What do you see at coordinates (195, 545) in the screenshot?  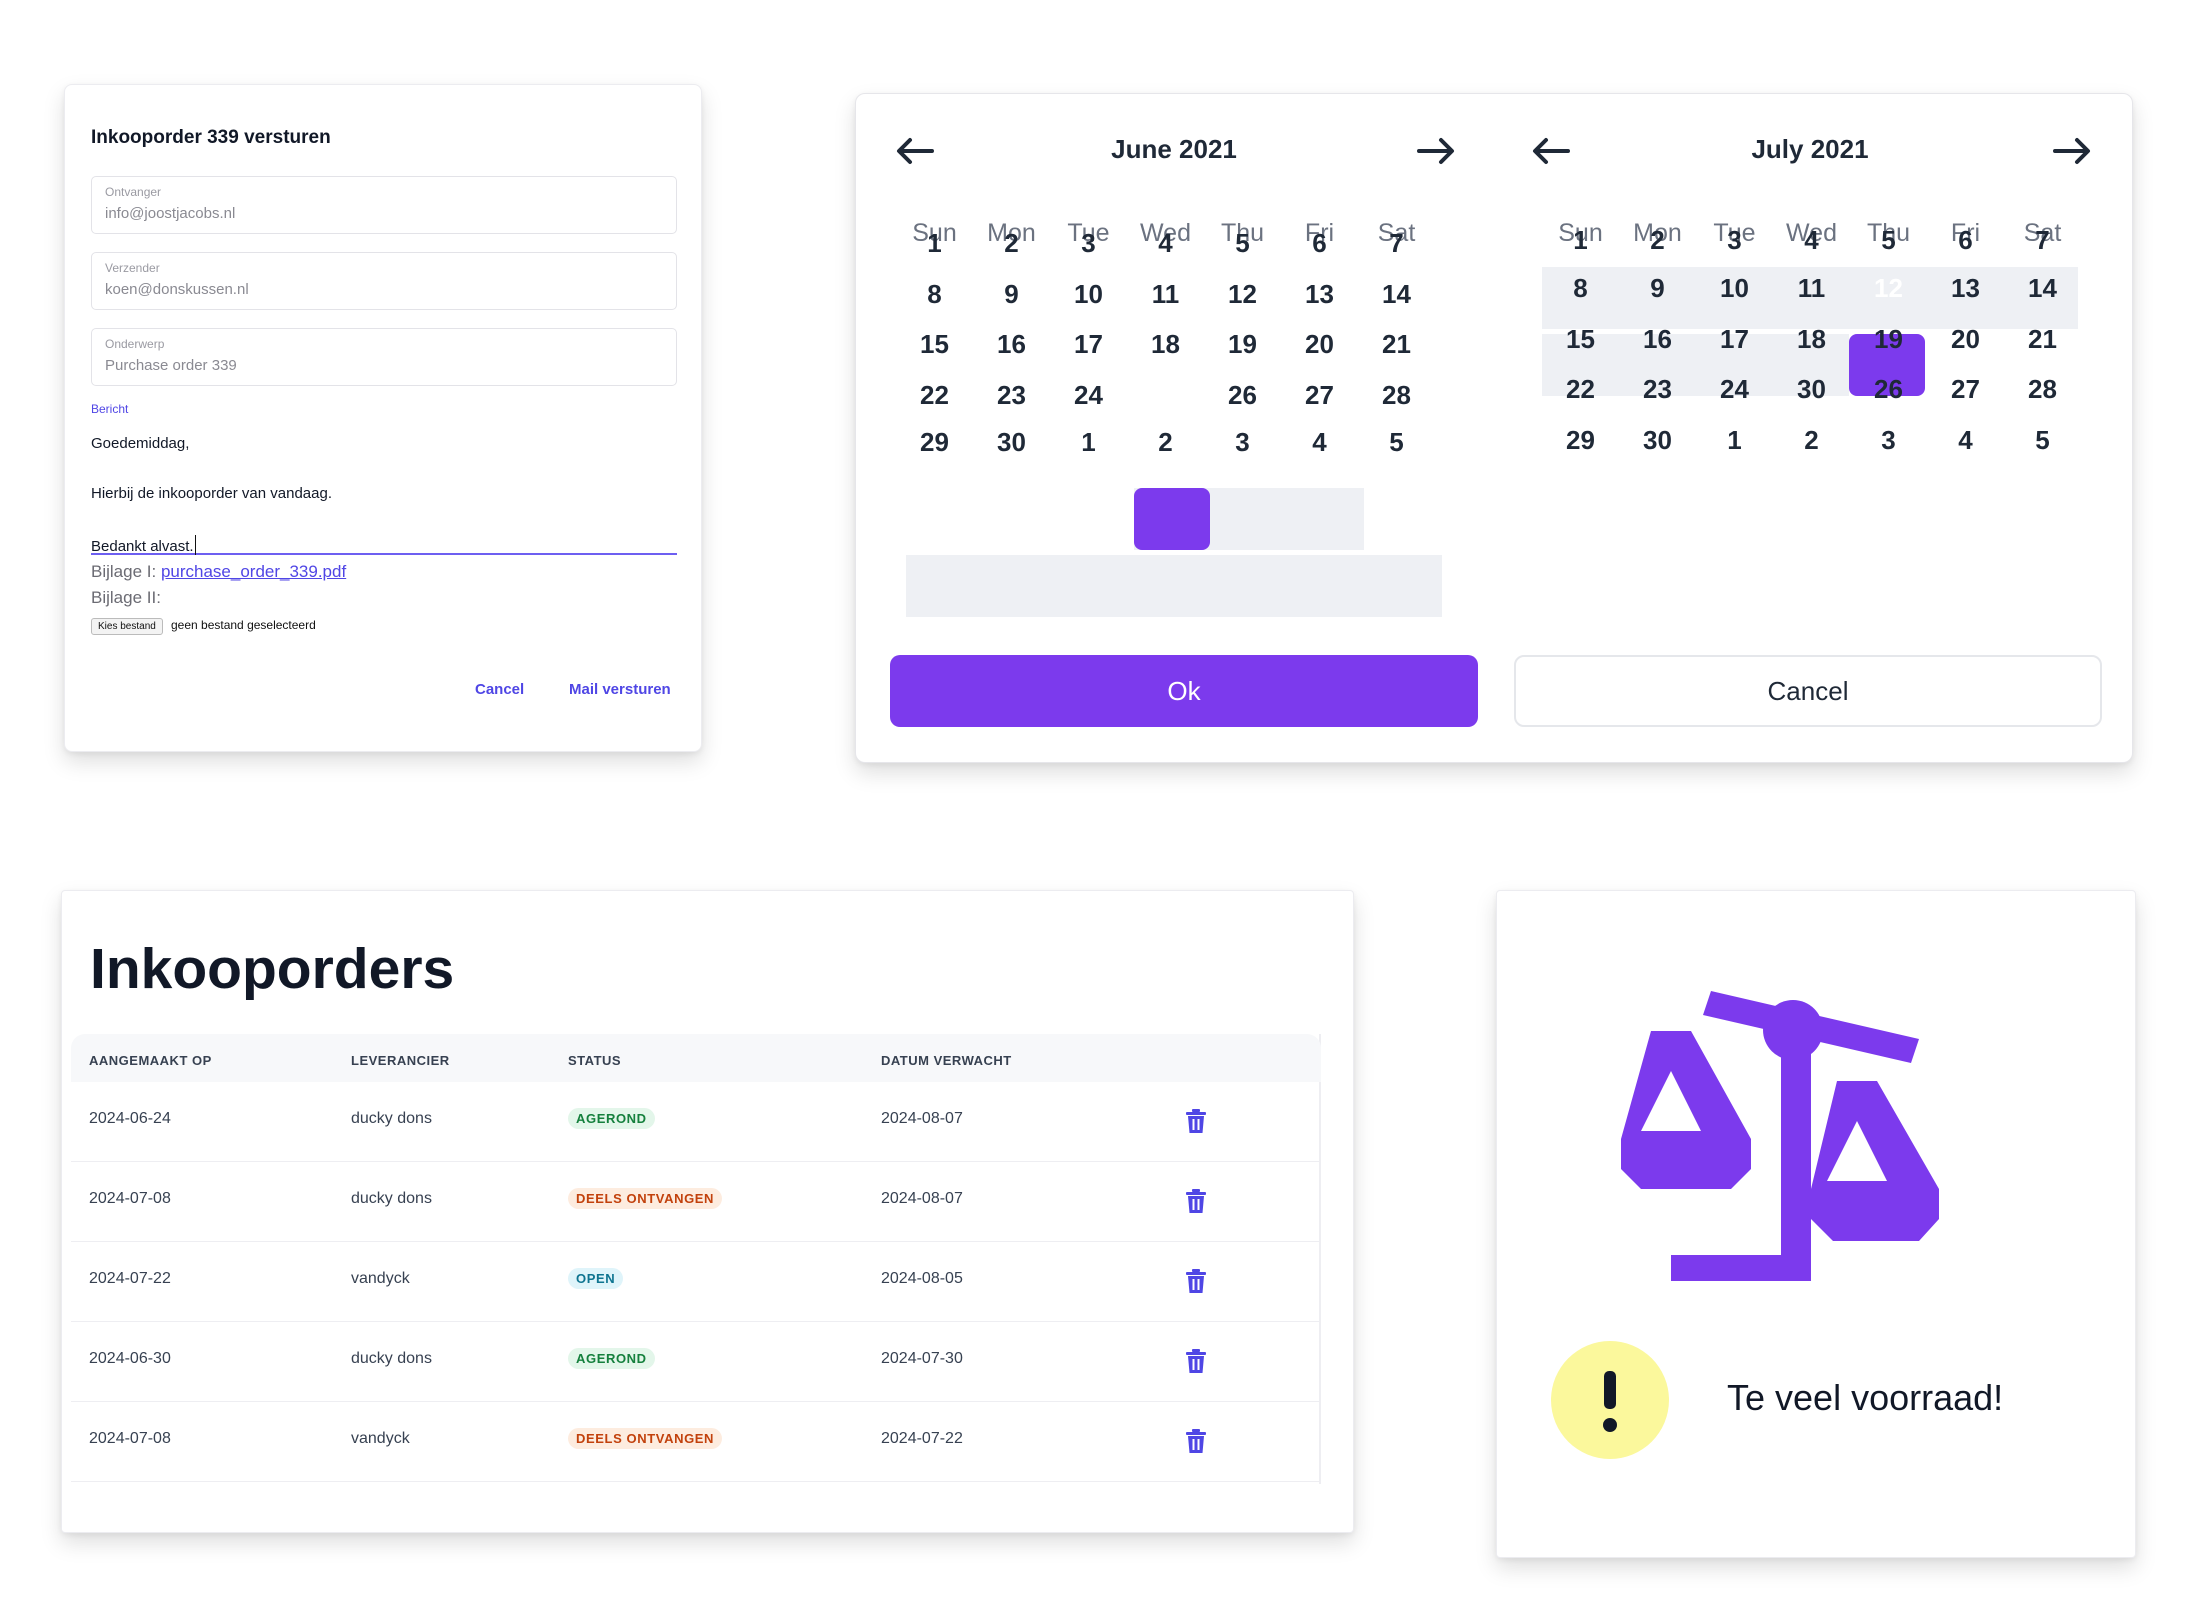 I see `text-caret` at bounding box center [195, 545].